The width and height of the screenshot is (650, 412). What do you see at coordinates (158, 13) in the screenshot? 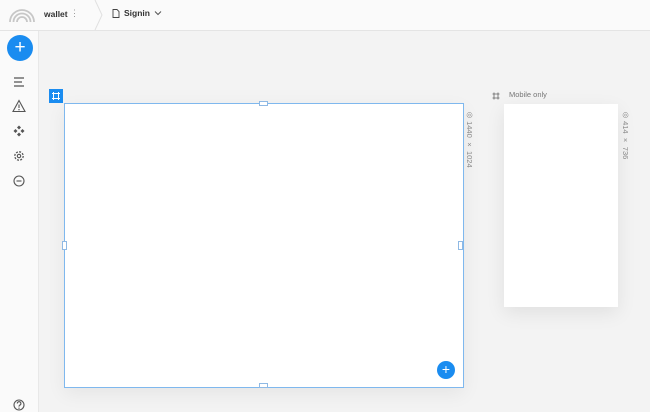
I see `chevron-down-icon` at bounding box center [158, 13].